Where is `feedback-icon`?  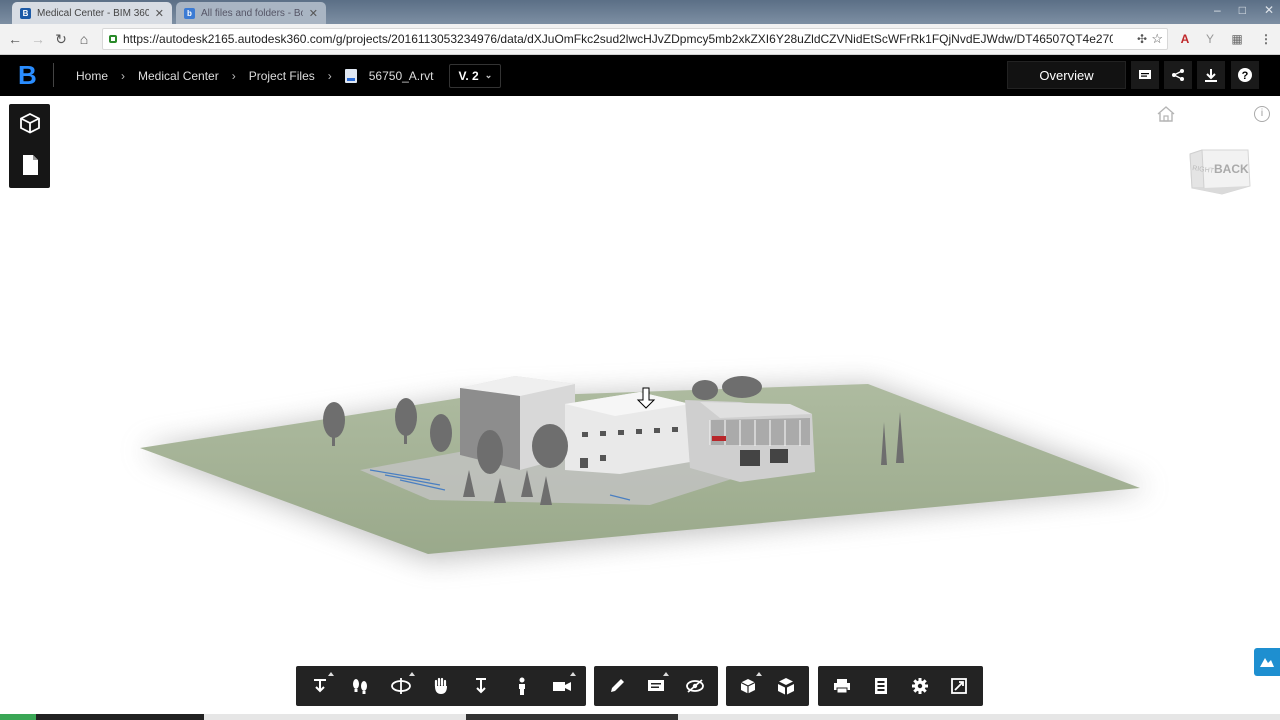 feedback-icon is located at coordinates (1267, 662).